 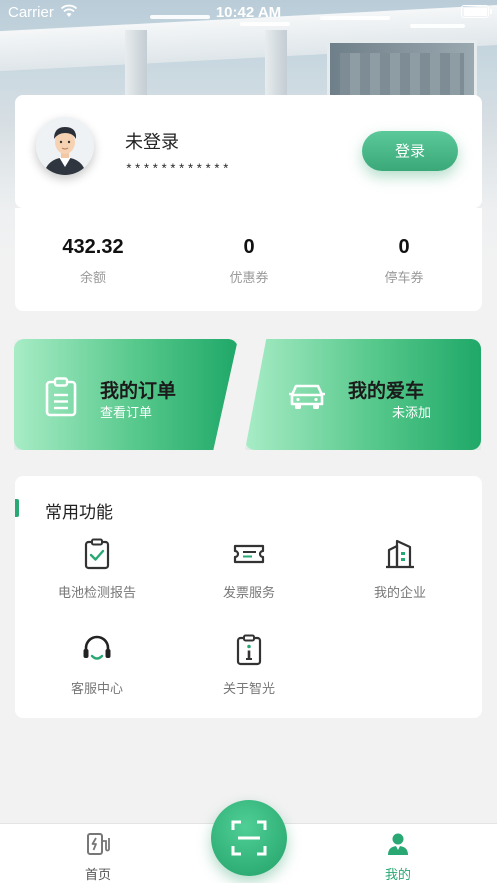 What do you see at coordinates (98, 857) in the screenshot?
I see `tab-home: 首页` at bounding box center [98, 857].